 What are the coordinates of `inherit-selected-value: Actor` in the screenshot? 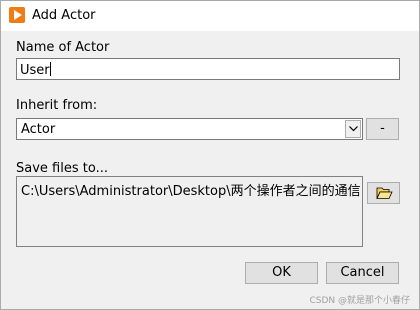 It's located at (38, 129).